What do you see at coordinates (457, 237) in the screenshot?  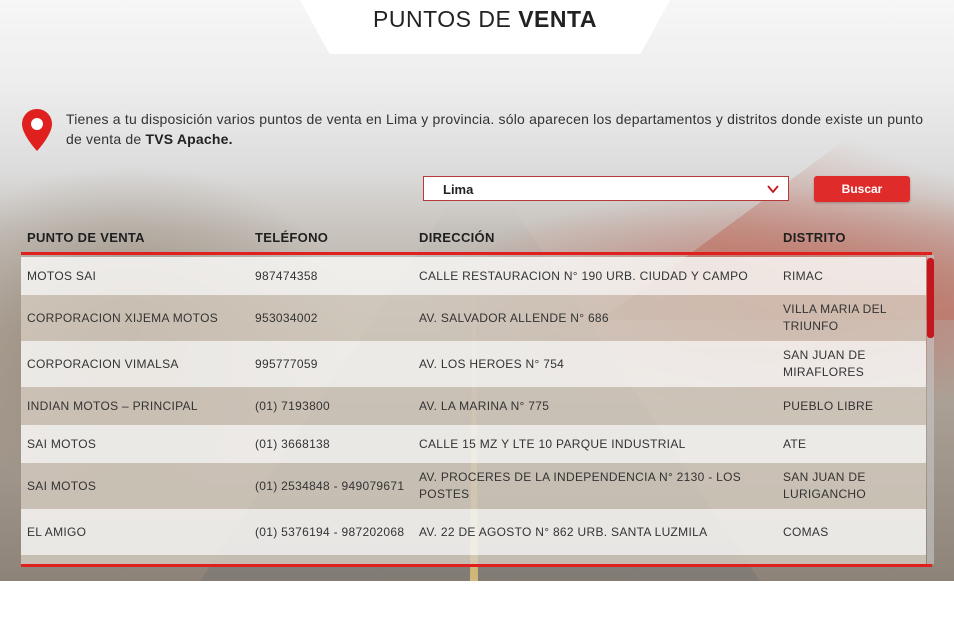 I see `column-header-direccion: DIRECCIÓN` at bounding box center [457, 237].